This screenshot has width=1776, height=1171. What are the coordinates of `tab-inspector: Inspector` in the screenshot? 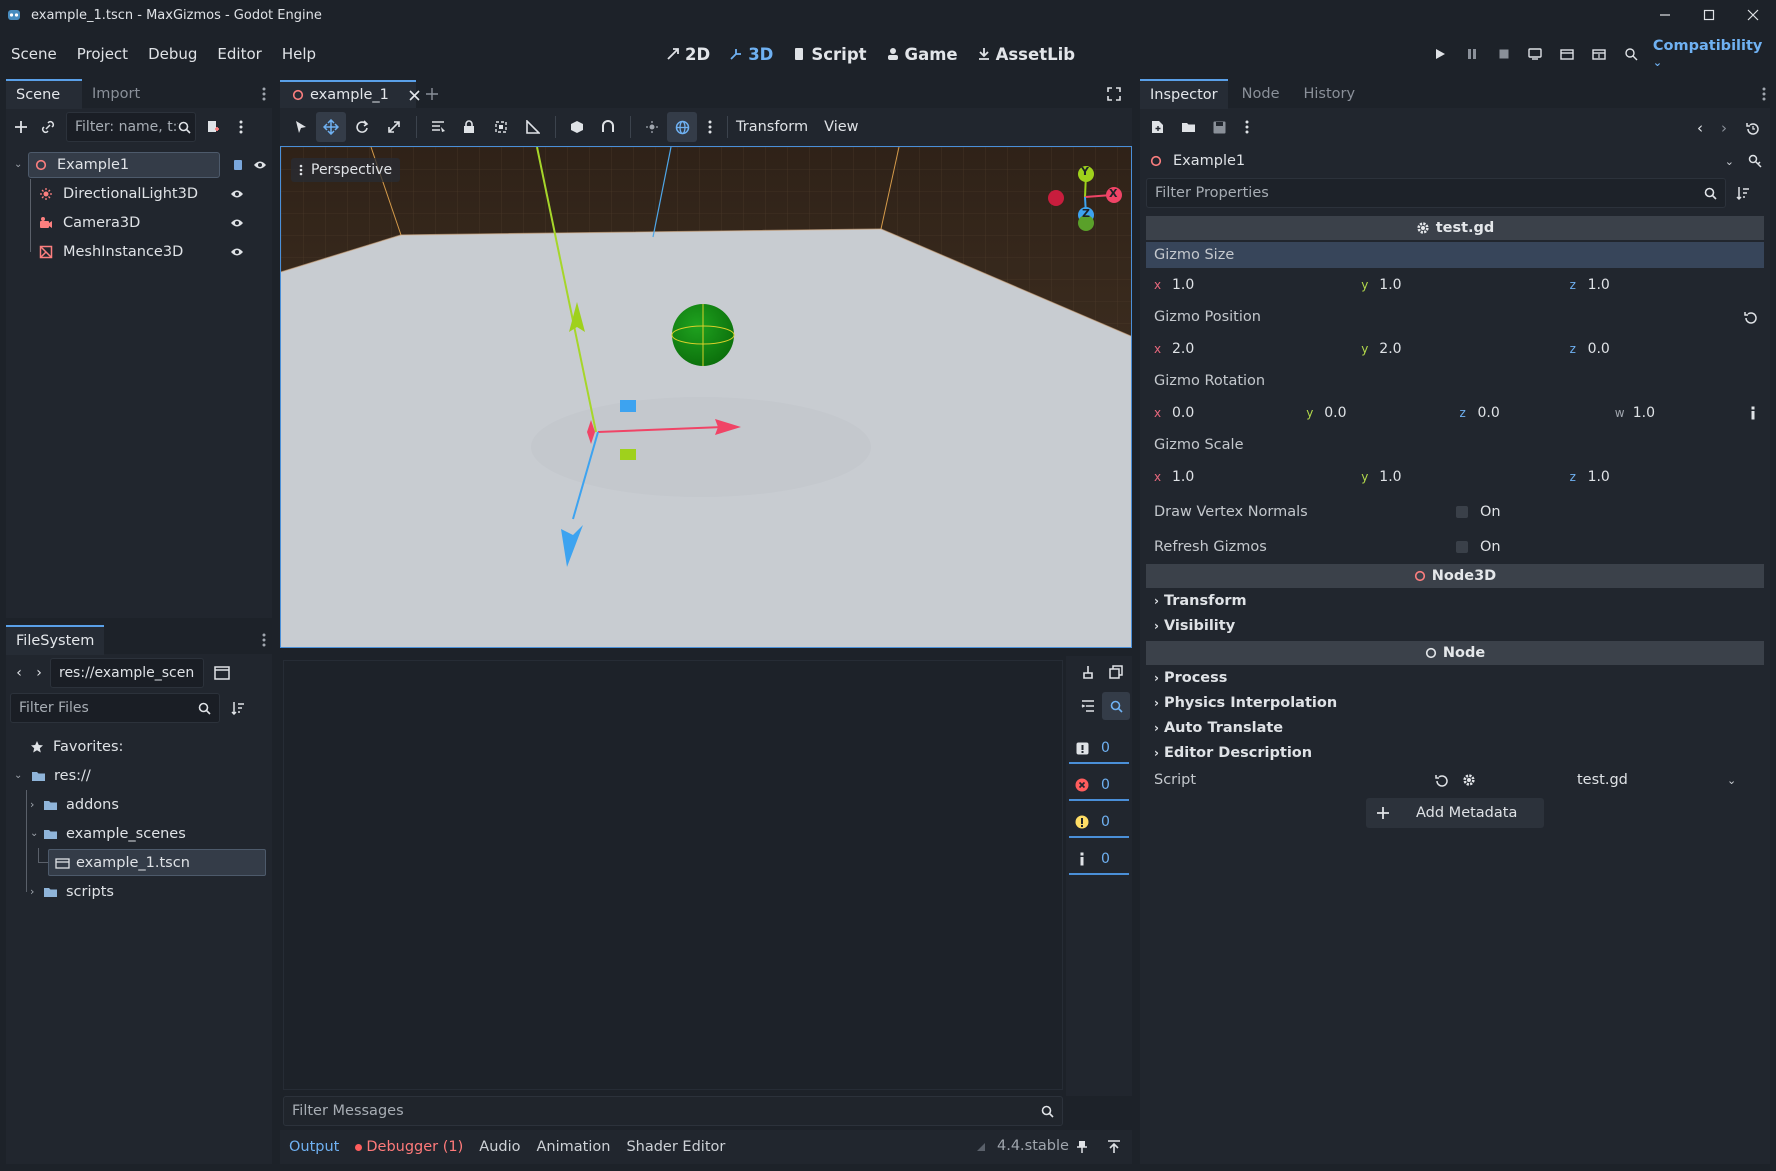 It's located at (1184, 94).